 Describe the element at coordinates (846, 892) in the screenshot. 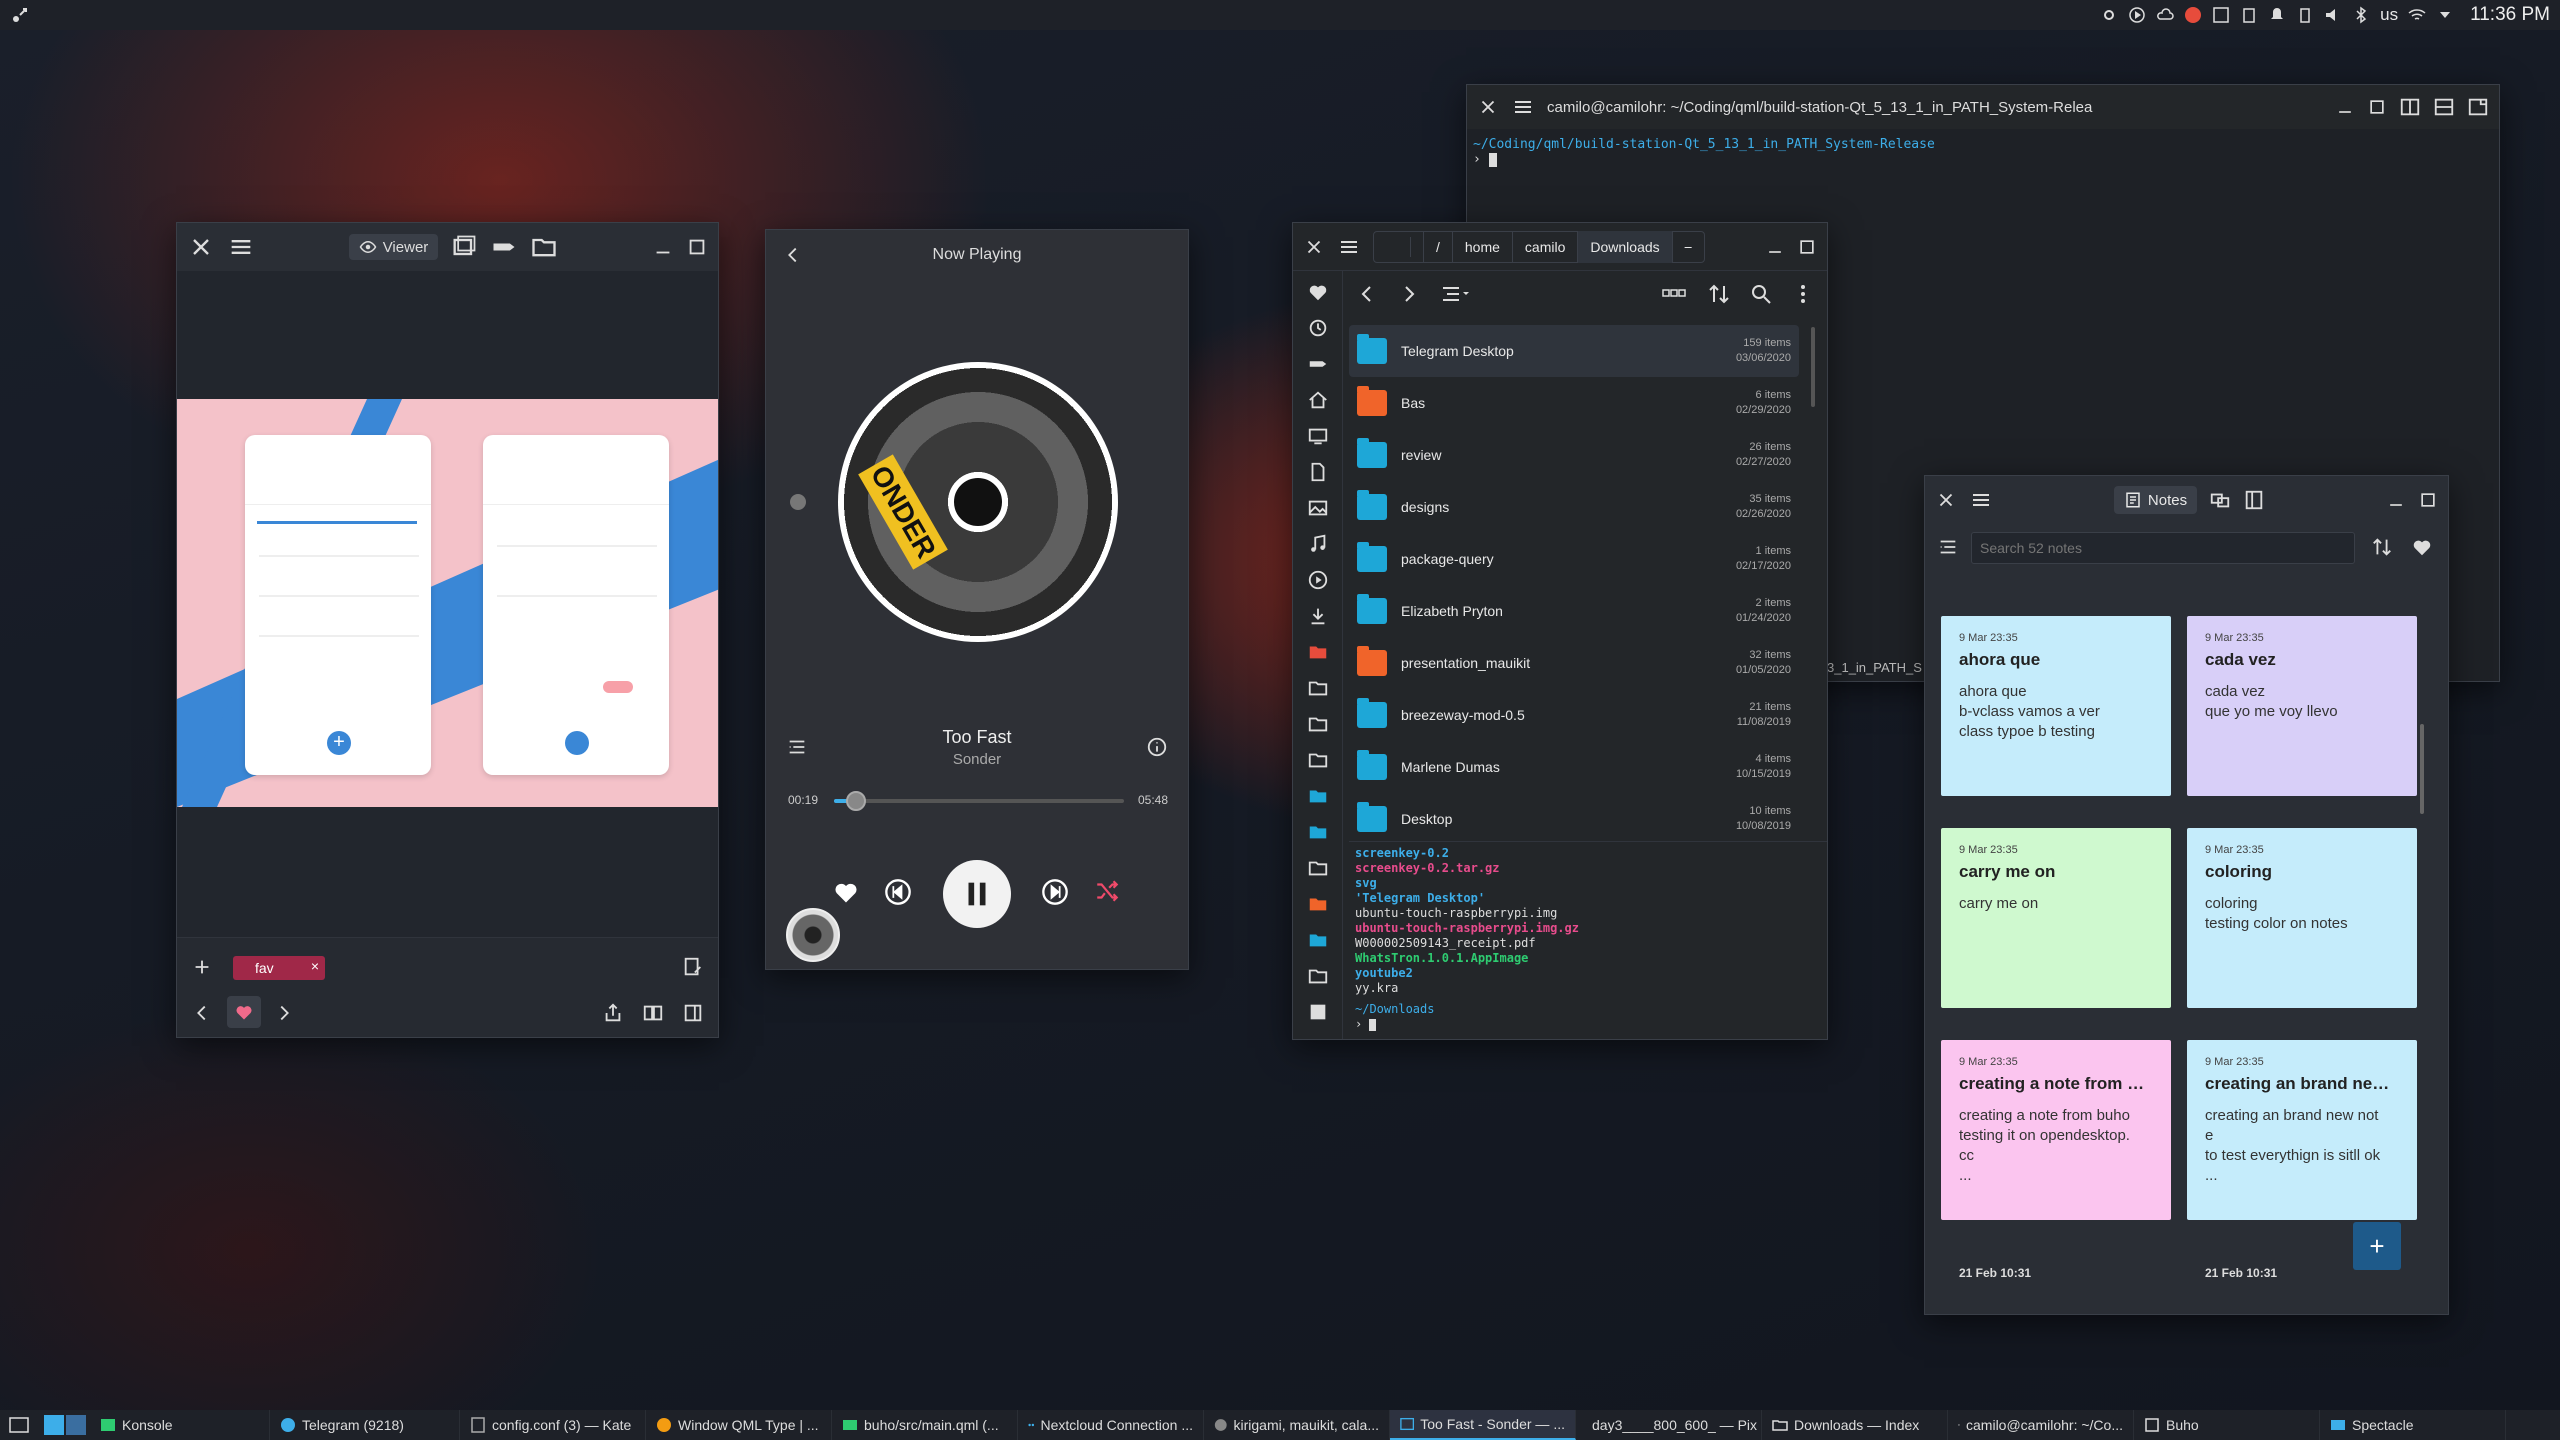

I see `heart-icon` at that location.